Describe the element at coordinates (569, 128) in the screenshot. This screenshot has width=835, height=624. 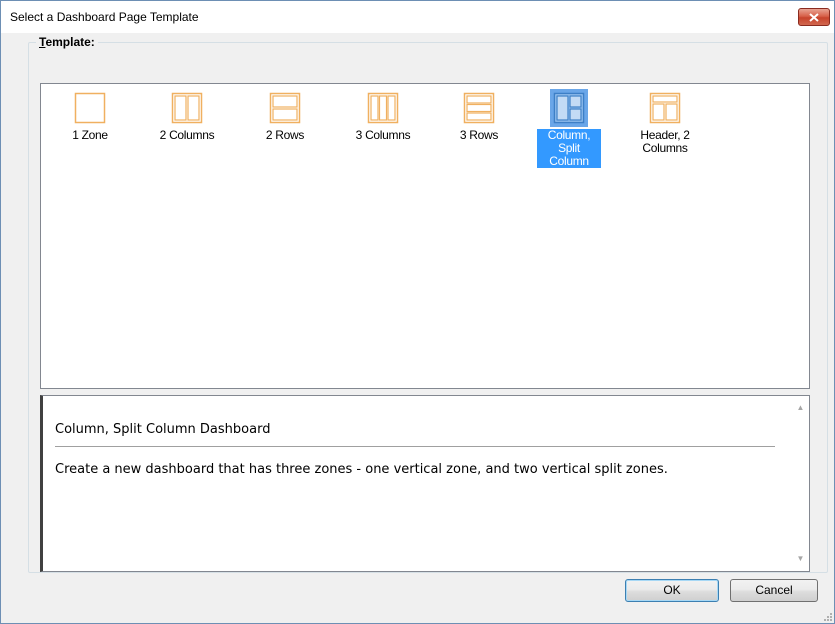
I see `template-item-column-split-column: Column, Split Column` at that location.